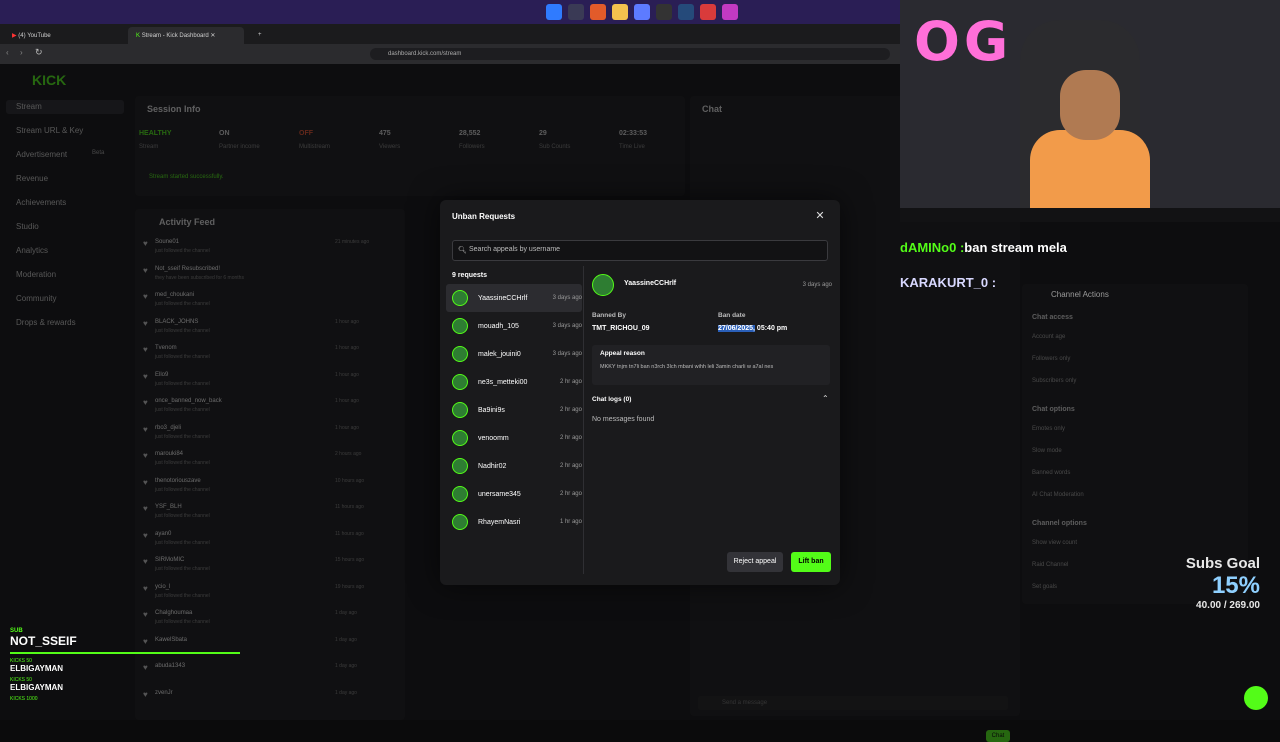  What do you see at coordinates (664, 12) in the screenshot?
I see `terminal-icon` at bounding box center [664, 12].